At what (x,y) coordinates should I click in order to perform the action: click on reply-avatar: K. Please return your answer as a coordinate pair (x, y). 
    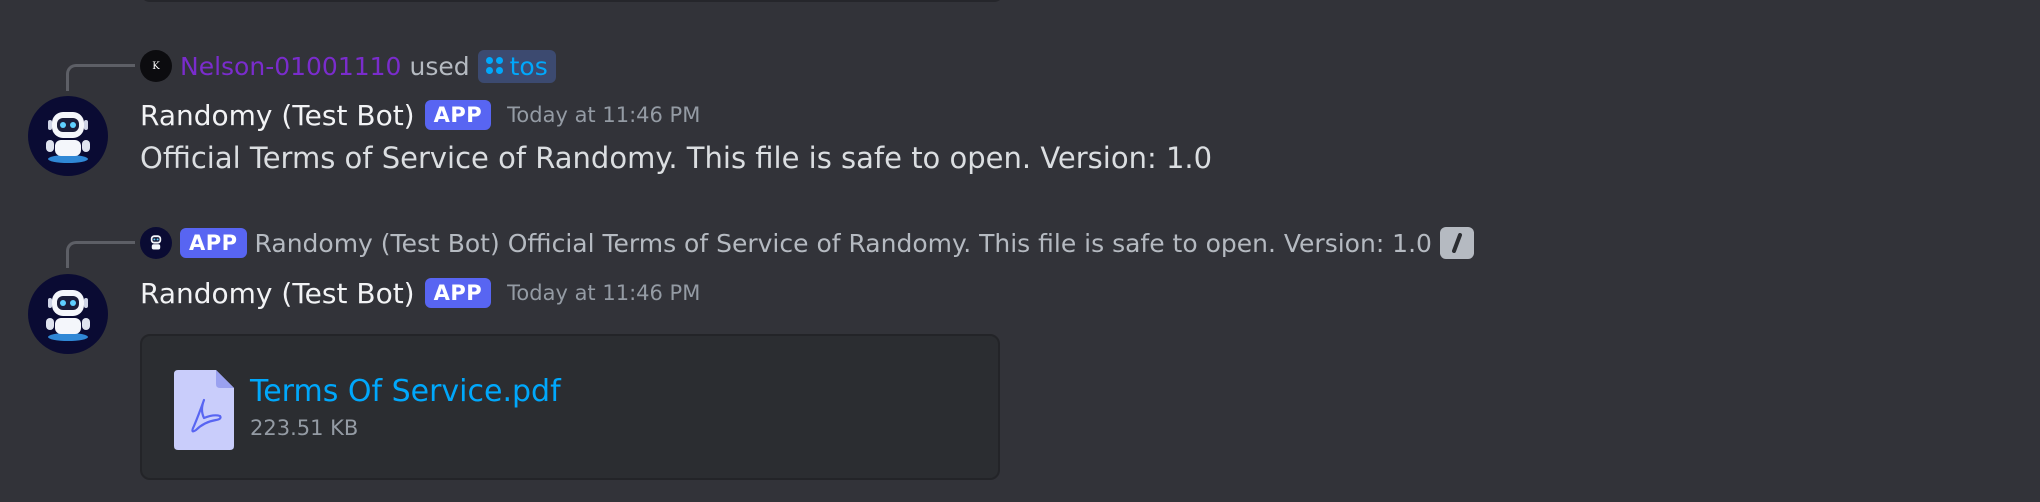
    Looking at the image, I should click on (156, 66).